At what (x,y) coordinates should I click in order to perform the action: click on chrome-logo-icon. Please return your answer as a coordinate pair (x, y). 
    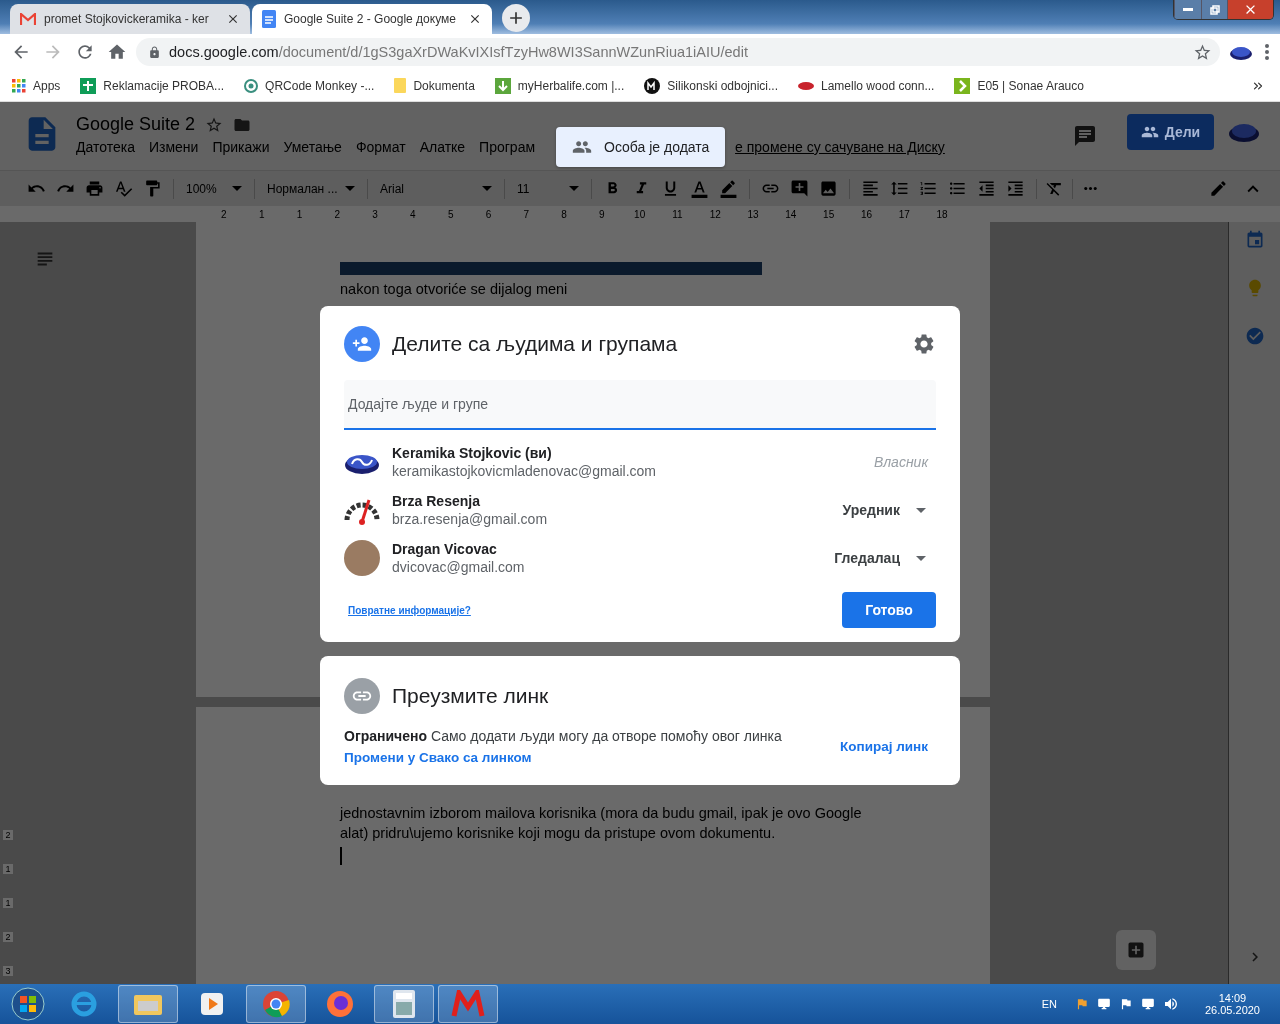
    Looking at the image, I should click on (276, 1004).